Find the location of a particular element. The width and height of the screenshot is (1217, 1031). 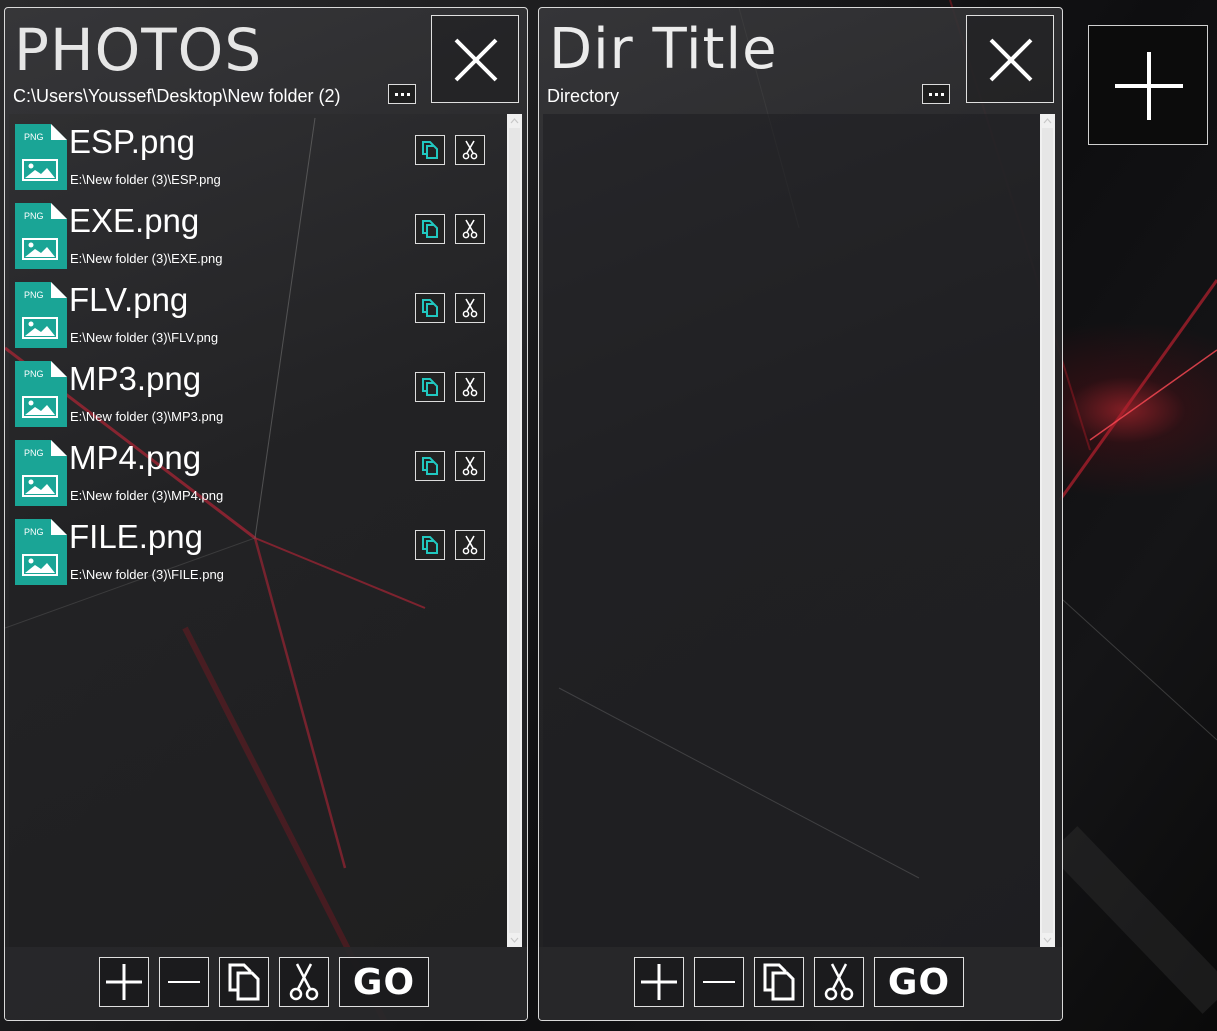

file-name: FILE.png is located at coordinates (136, 536).